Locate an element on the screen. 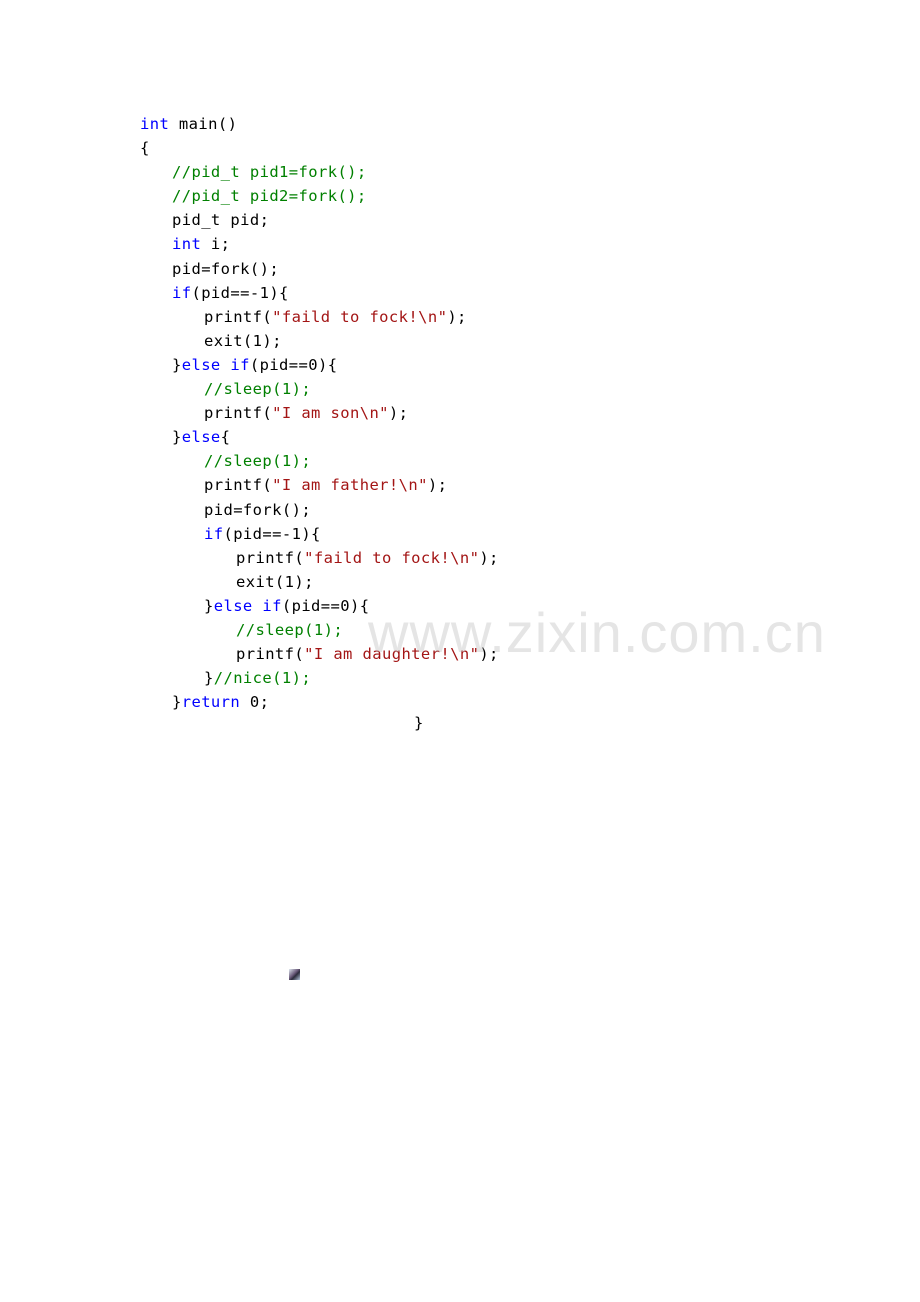 This screenshot has width=920, height=1302. code-token: 0; is located at coordinates (255, 702).